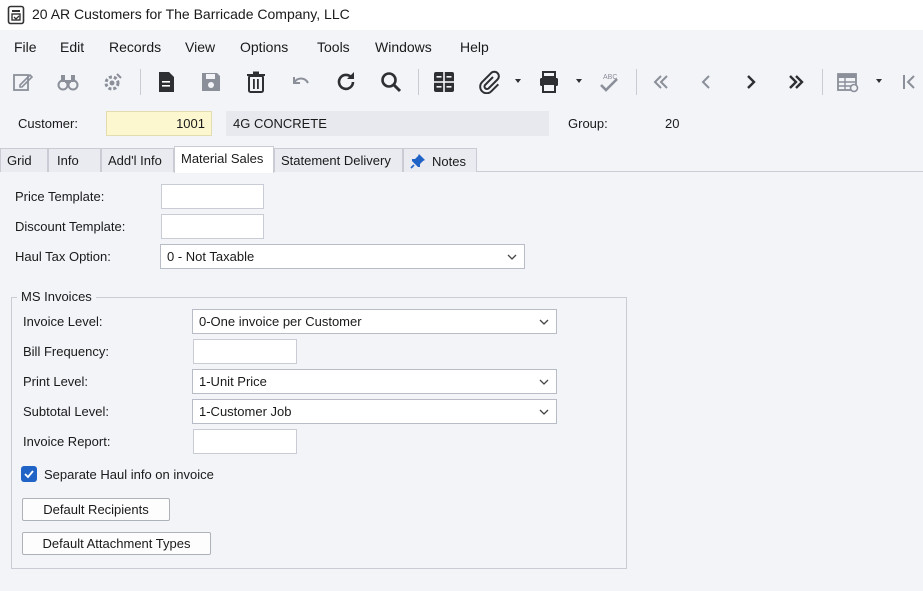 Image resolution: width=923 pixels, height=591 pixels. I want to click on price-template-label: Price Template:, so click(60, 196).